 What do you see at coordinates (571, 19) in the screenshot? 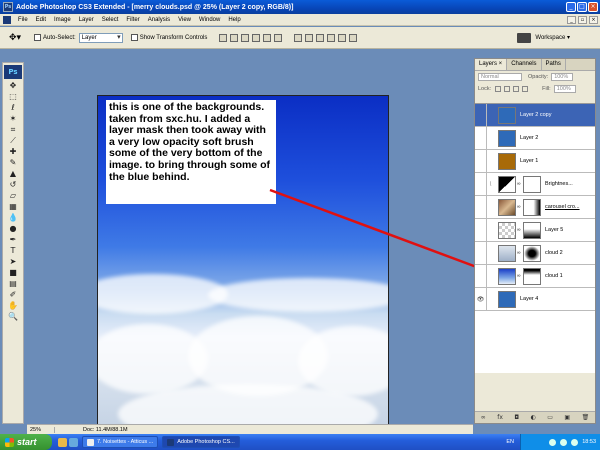
I see `doc-minimize-button: _` at bounding box center [571, 19].